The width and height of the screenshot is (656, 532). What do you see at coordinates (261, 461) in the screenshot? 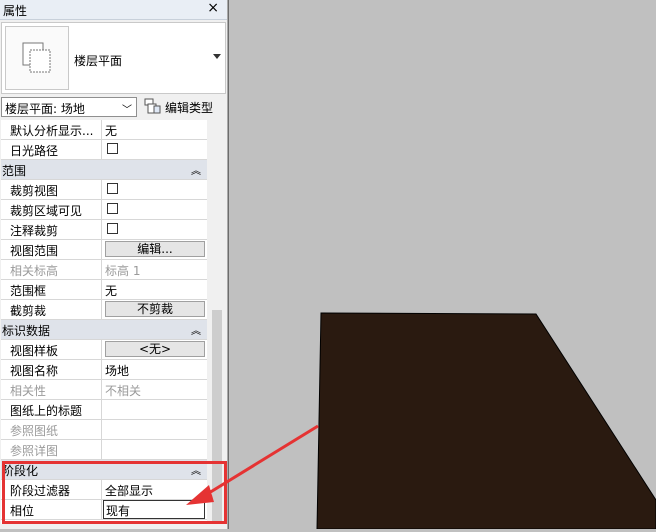
I see `annotation-arrow-line` at bounding box center [261, 461].